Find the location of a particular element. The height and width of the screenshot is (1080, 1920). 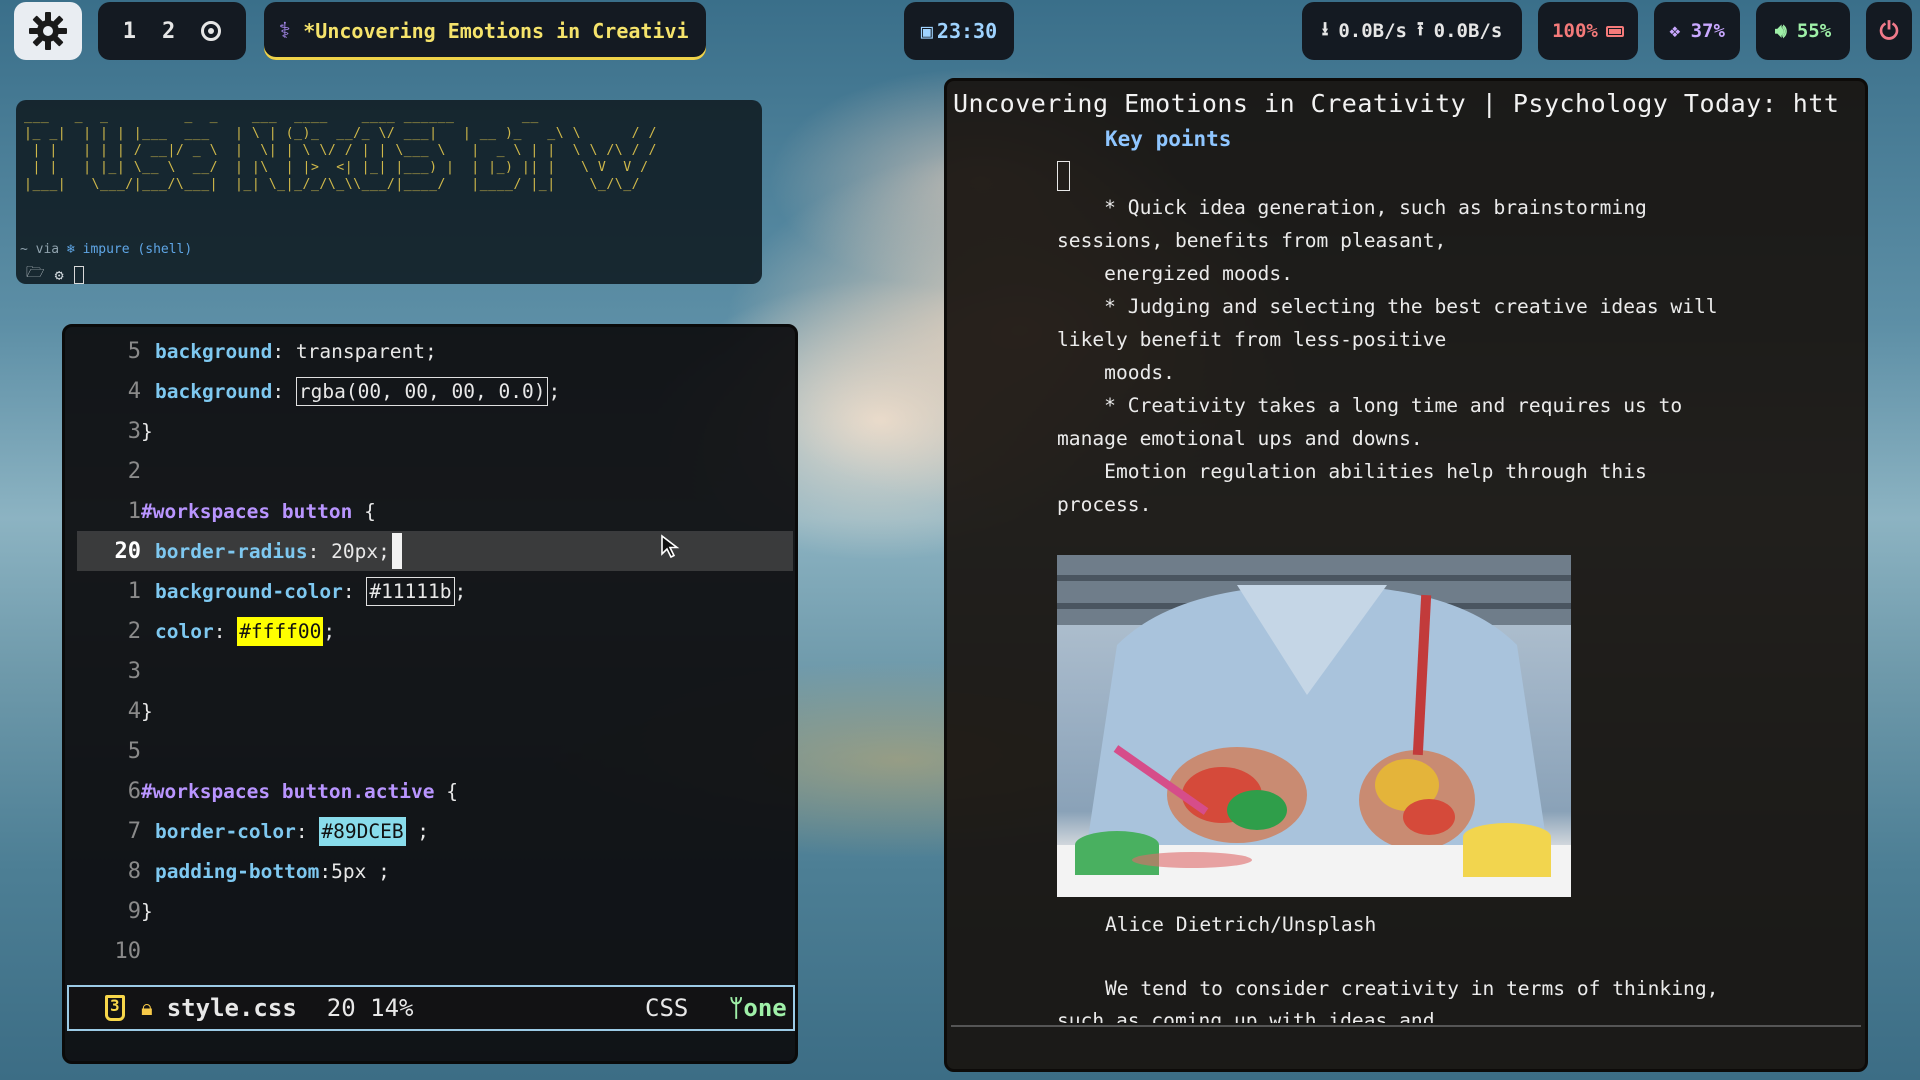

editor-statusline: 🔒︎ style.css 20 14% CSS ᛘone is located at coordinates (431, 1008).